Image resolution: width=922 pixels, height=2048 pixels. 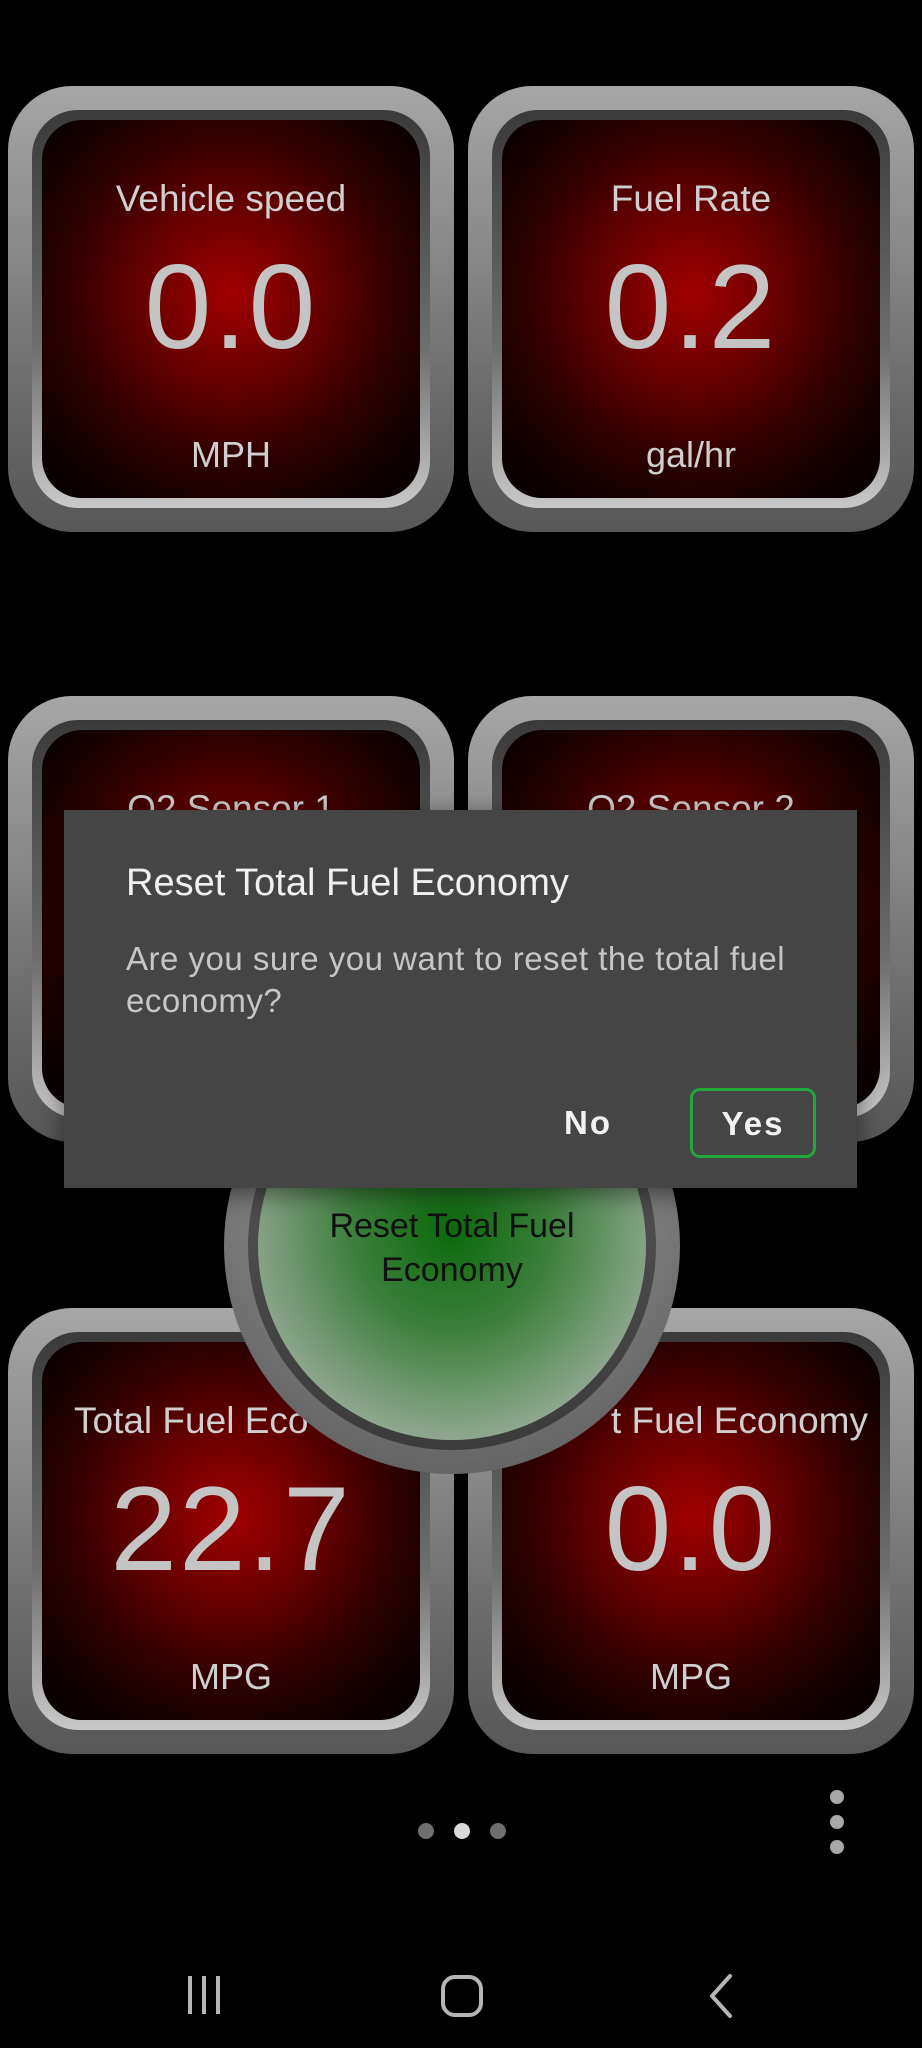 I want to click on gauge-face: Vehicle speed 0.0 MPH, so click(x=231, y=309).